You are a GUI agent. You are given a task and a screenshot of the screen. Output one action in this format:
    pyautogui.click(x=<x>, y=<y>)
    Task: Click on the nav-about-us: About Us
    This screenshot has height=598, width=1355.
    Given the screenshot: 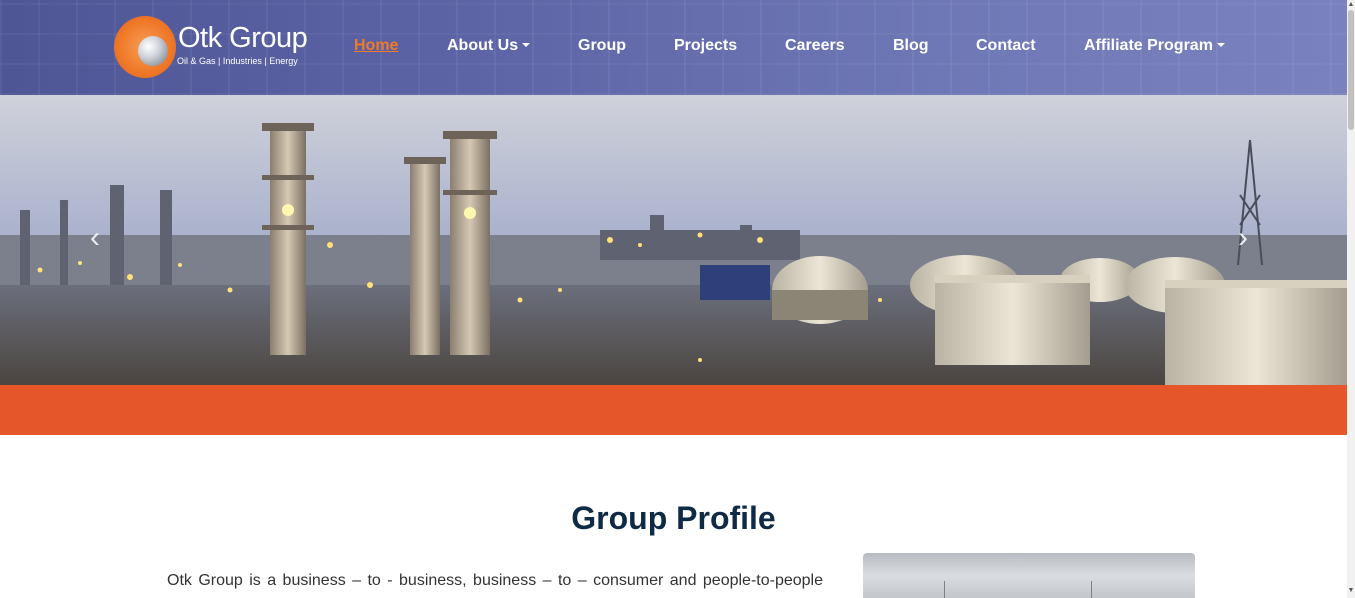 What is the action you would take?
    pyautogui.click(x=489, y=46)
    